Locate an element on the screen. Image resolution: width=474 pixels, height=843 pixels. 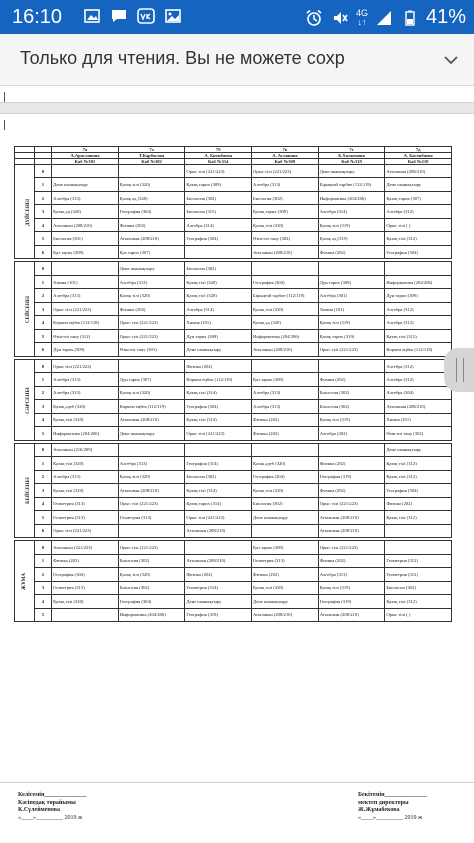
lesson-cell: Алгебра (314) is located at coordinates (351, 211).